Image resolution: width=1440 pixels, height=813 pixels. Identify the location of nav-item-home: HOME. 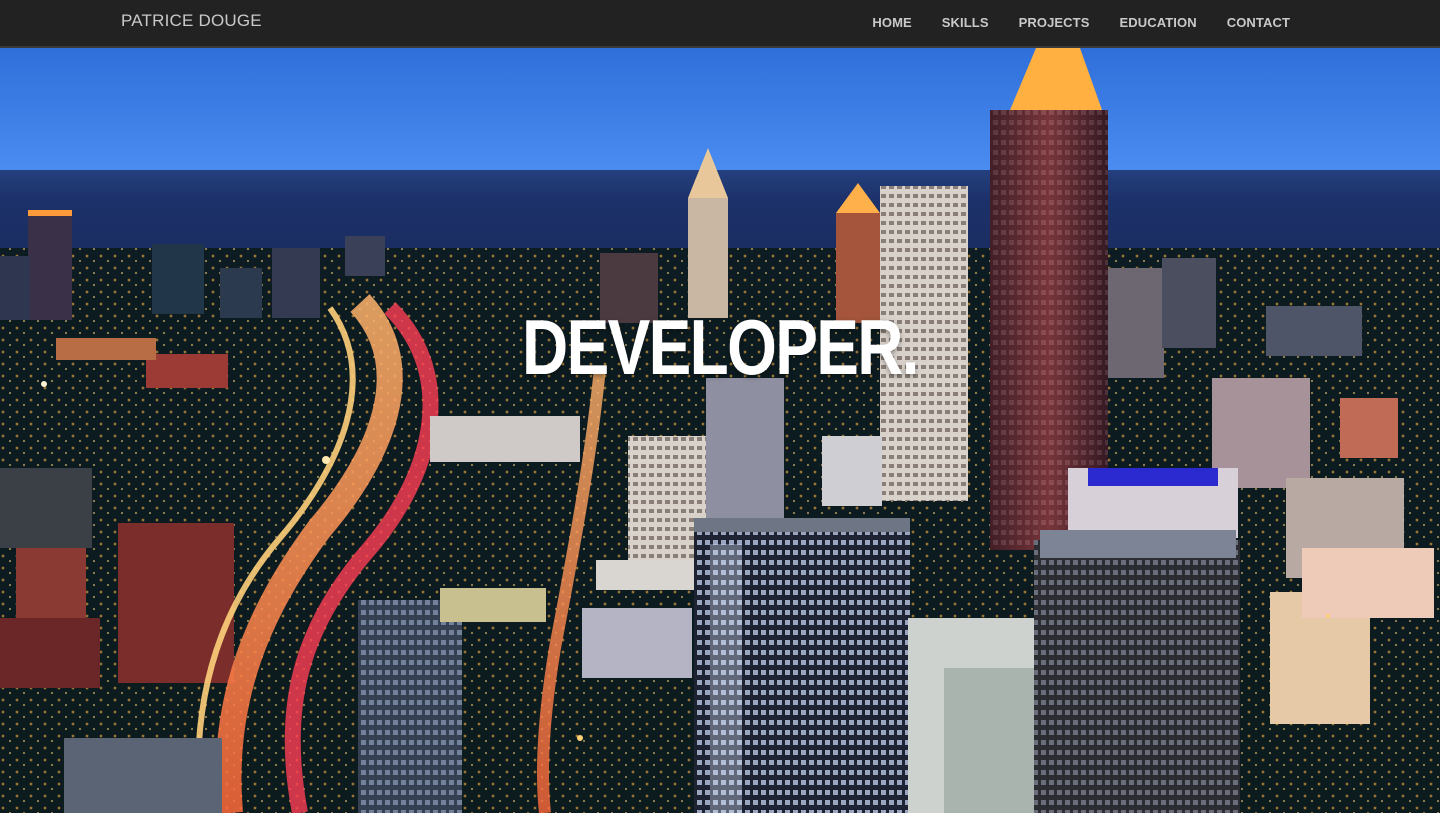
(891, 23).